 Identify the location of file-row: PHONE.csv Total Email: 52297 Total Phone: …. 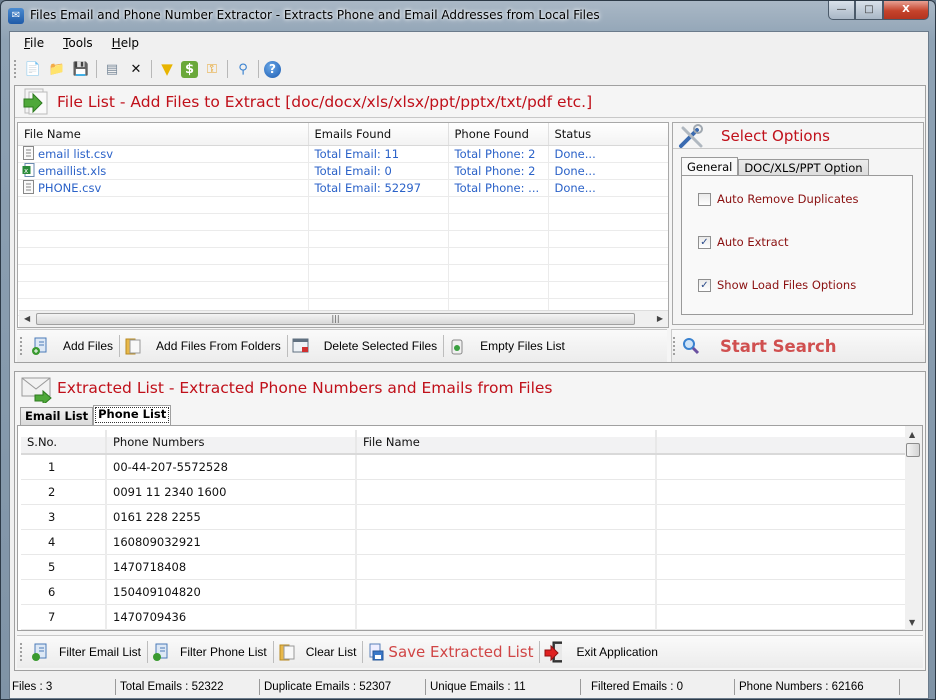
(343, 188).